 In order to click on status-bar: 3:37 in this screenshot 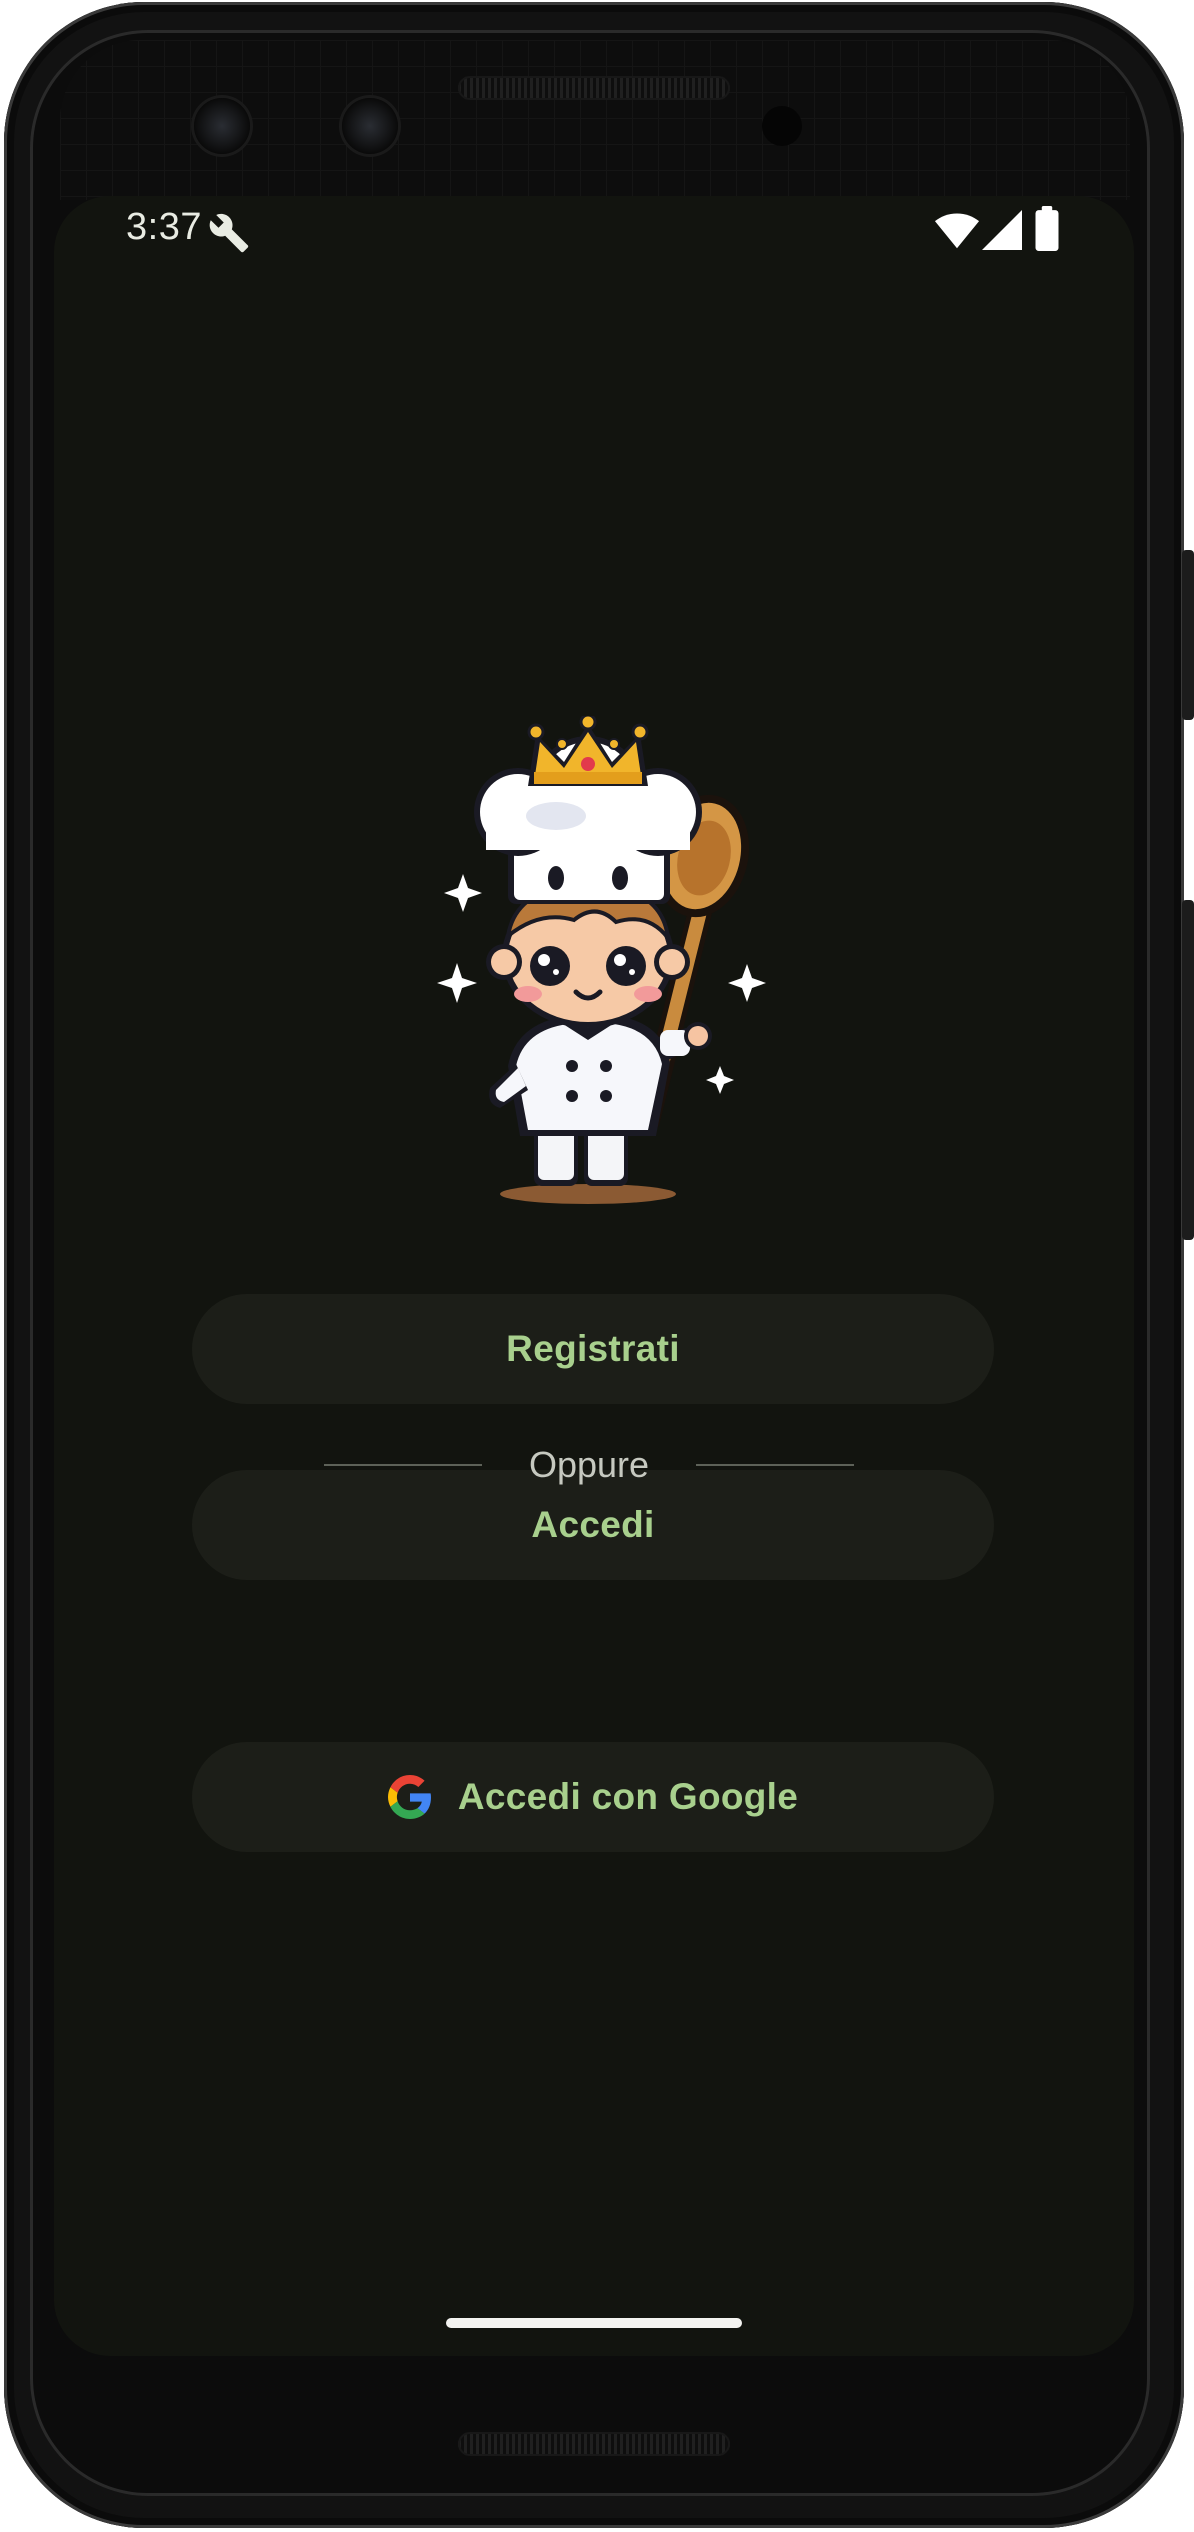, I will do `click(594, 231)`.